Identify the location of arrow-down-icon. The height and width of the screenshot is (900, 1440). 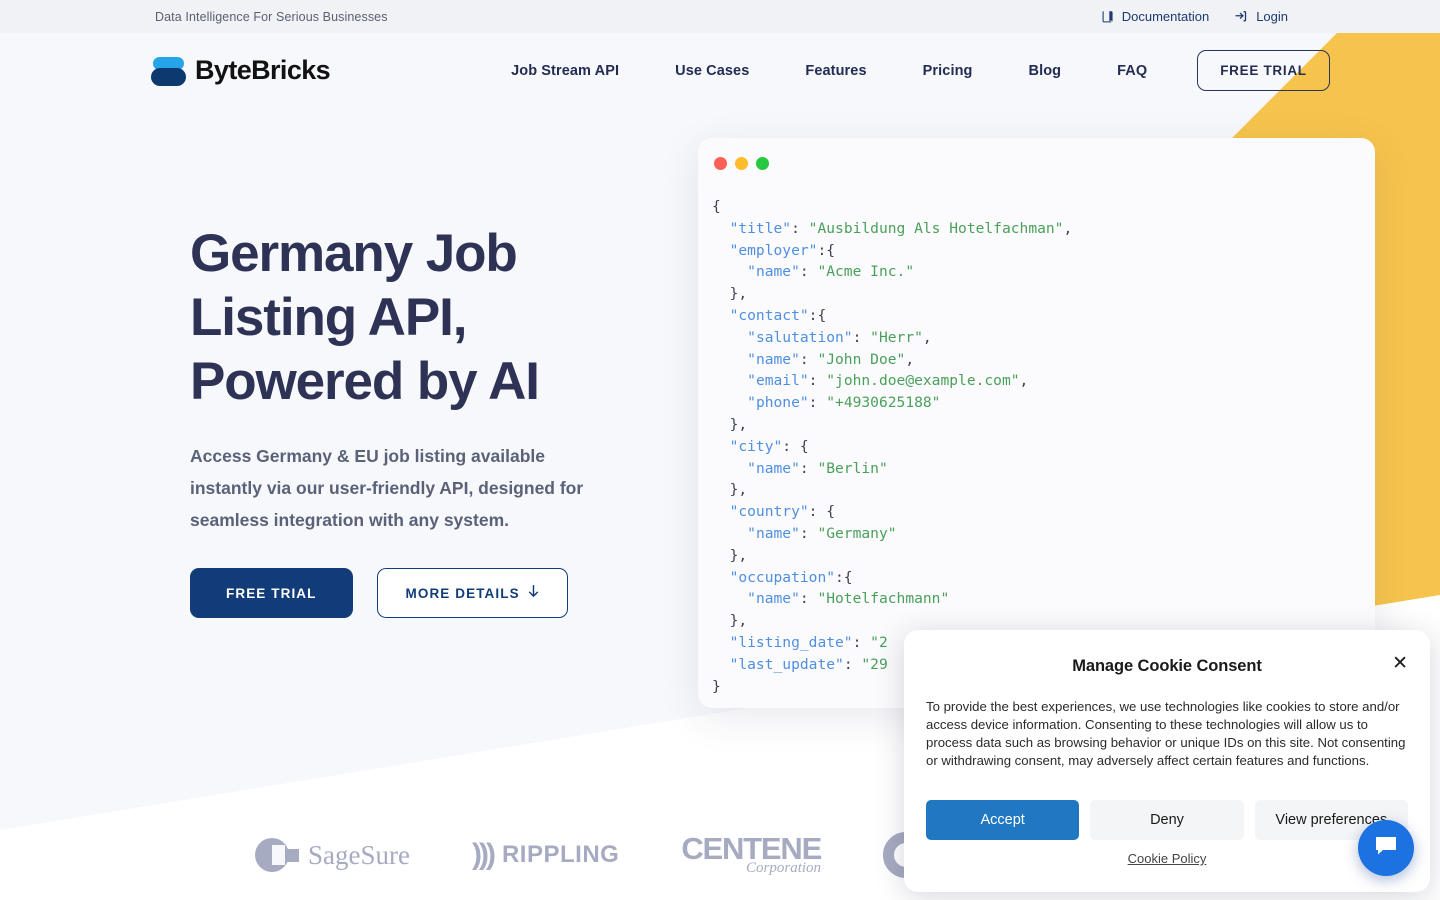
(533, 593).